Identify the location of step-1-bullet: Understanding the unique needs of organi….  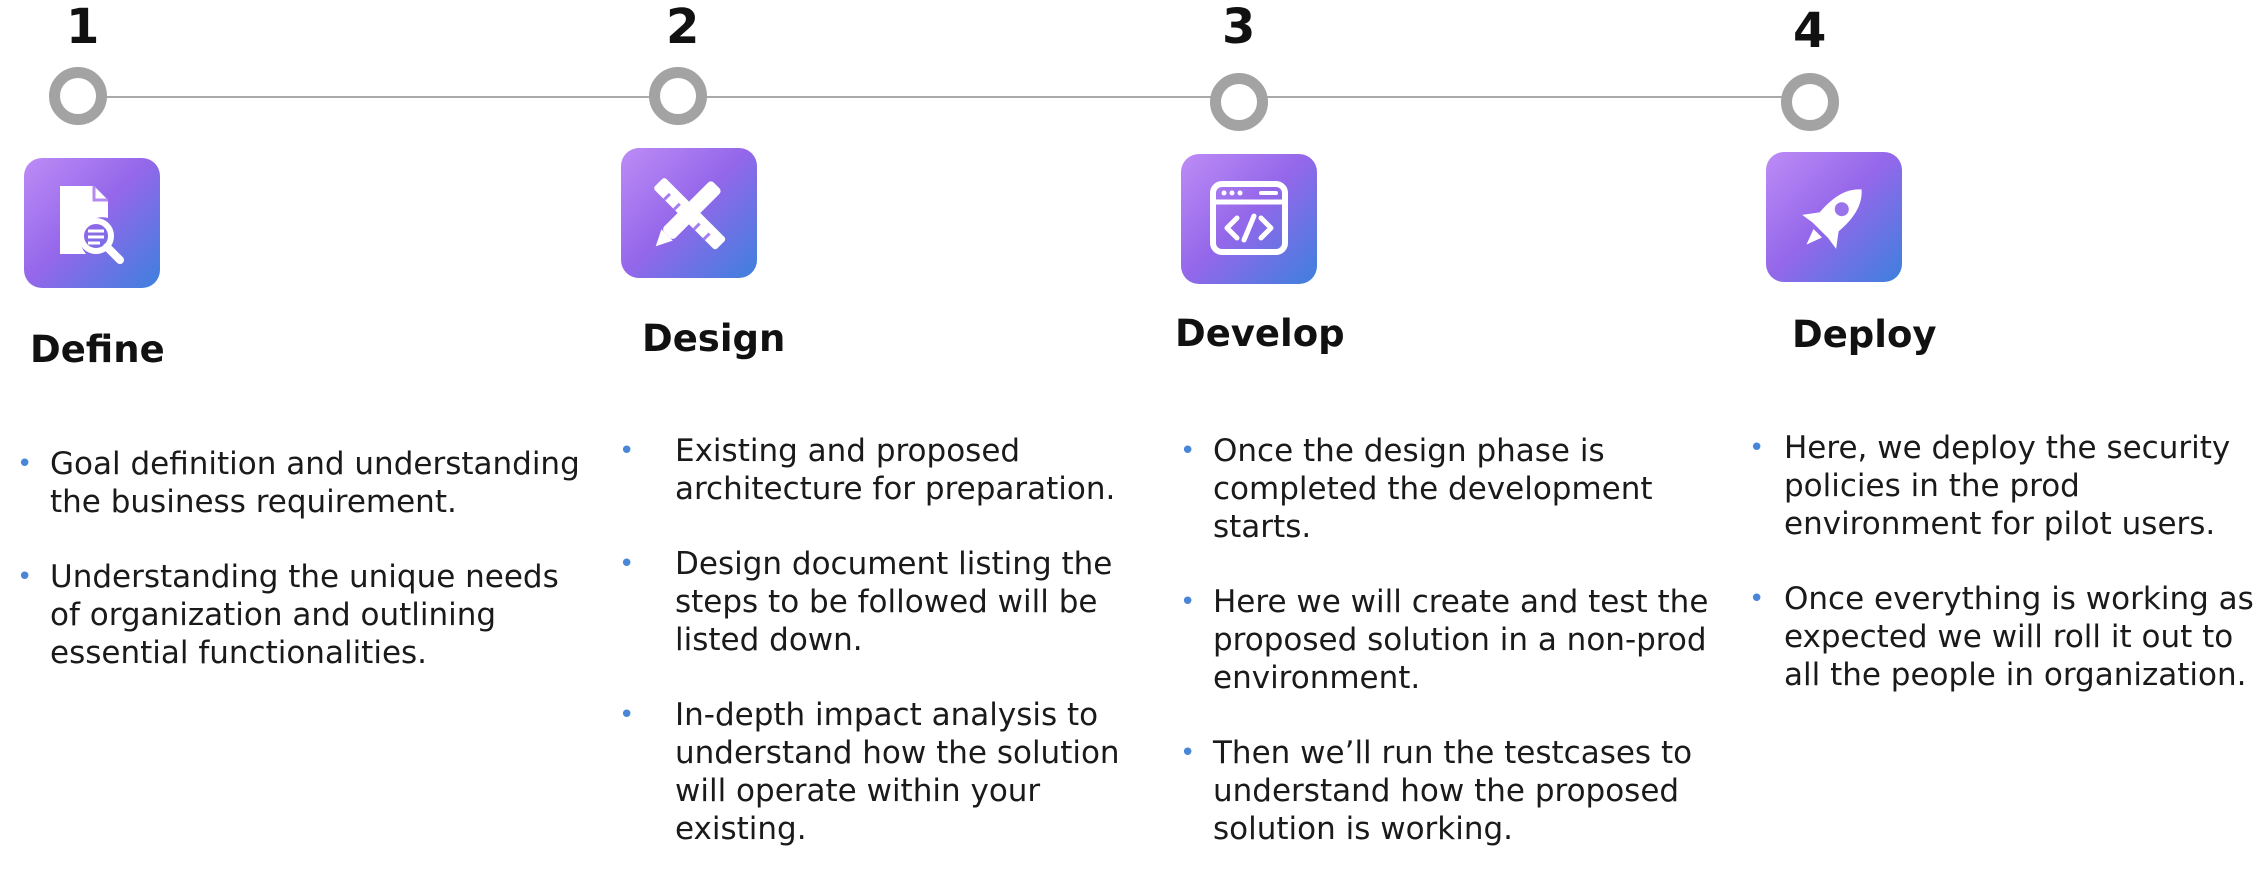
(304, 615).